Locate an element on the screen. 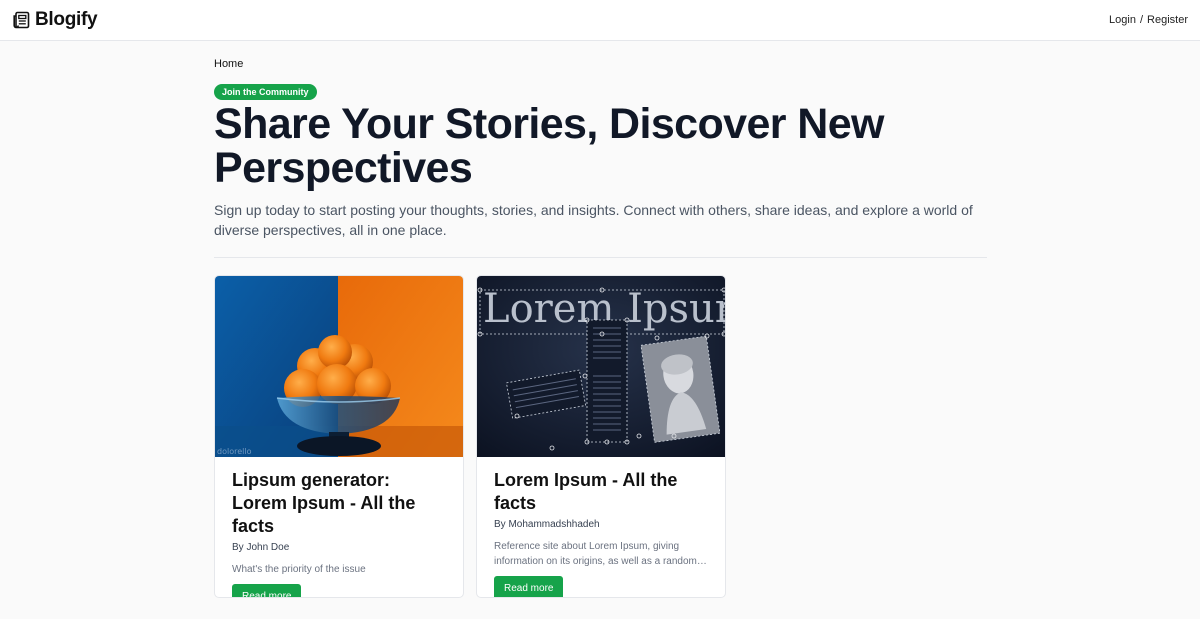  auth-links: Login / Register is located at coordinates (1148, 20).